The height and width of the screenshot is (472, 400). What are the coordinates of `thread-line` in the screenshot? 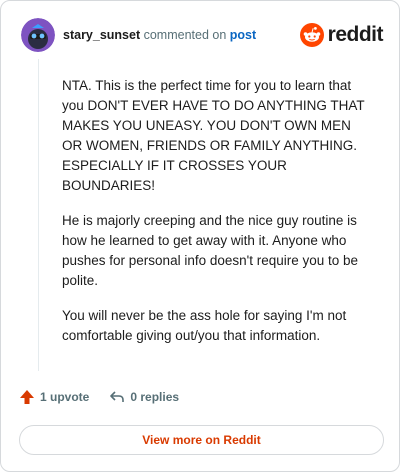 It's located at (38, 215).